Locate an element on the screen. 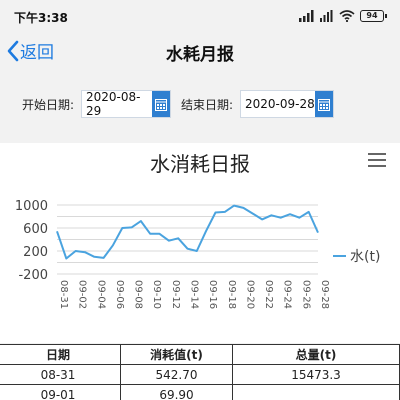 The width and height of the screenshot is (400, 400). battery-icon: 94 is located at coordinates (373, 16).